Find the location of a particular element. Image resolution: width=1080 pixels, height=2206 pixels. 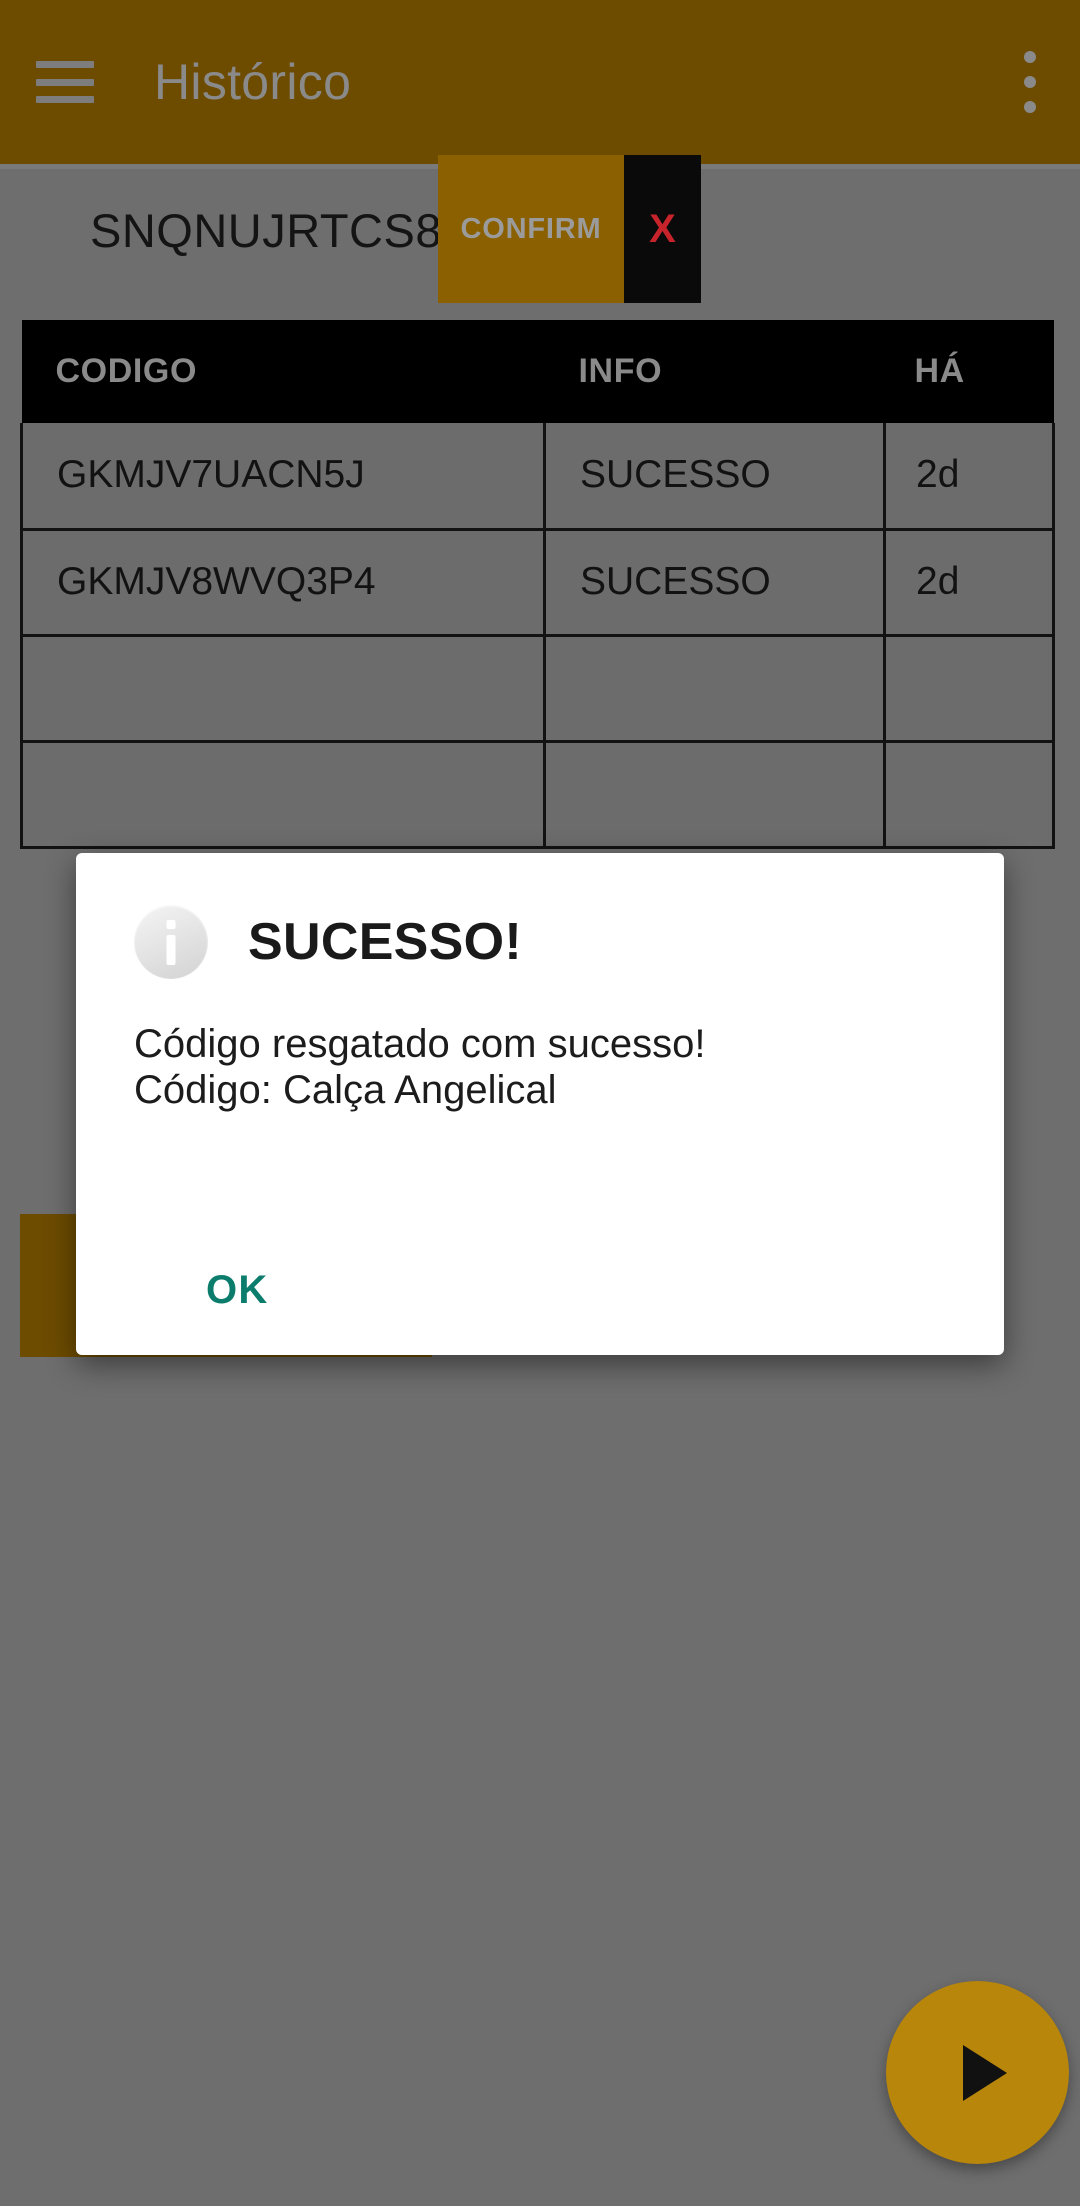

column-header-info: INFO is located at coordinates (714, 371).